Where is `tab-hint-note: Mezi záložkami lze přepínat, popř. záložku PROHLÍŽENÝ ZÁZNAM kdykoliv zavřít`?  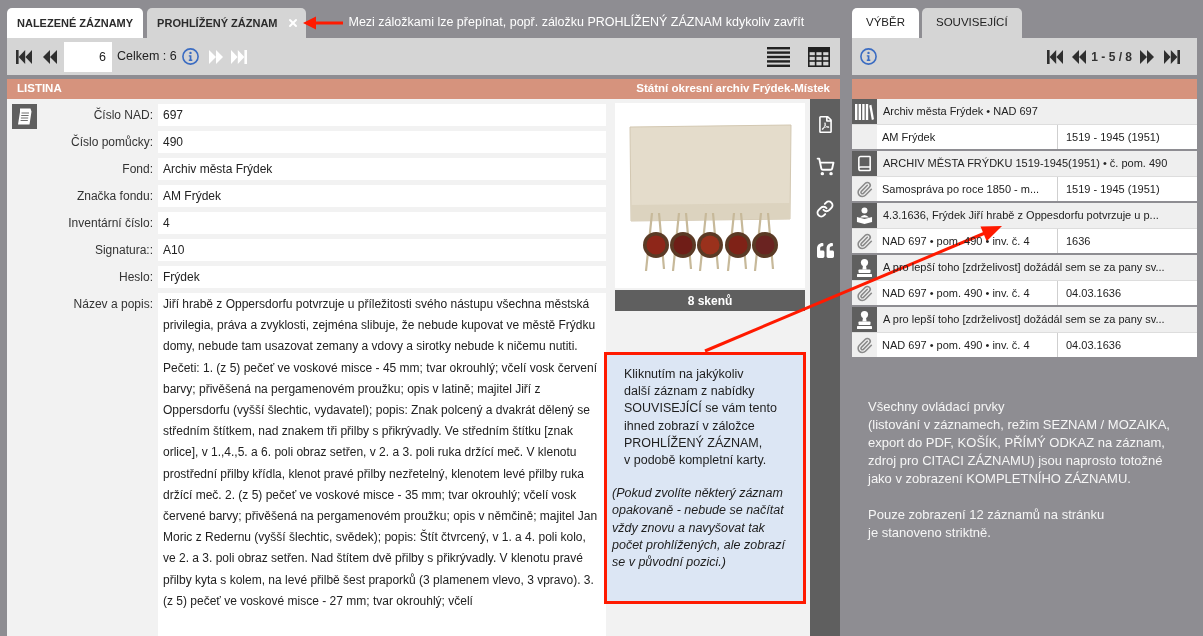 tab-hint-note: Mezi záložkami lze přepínat, popř. záložku PROHLÍŽENÝ ZÁZNAM kdykoliv zavřít is located at coordinates (576, 22).